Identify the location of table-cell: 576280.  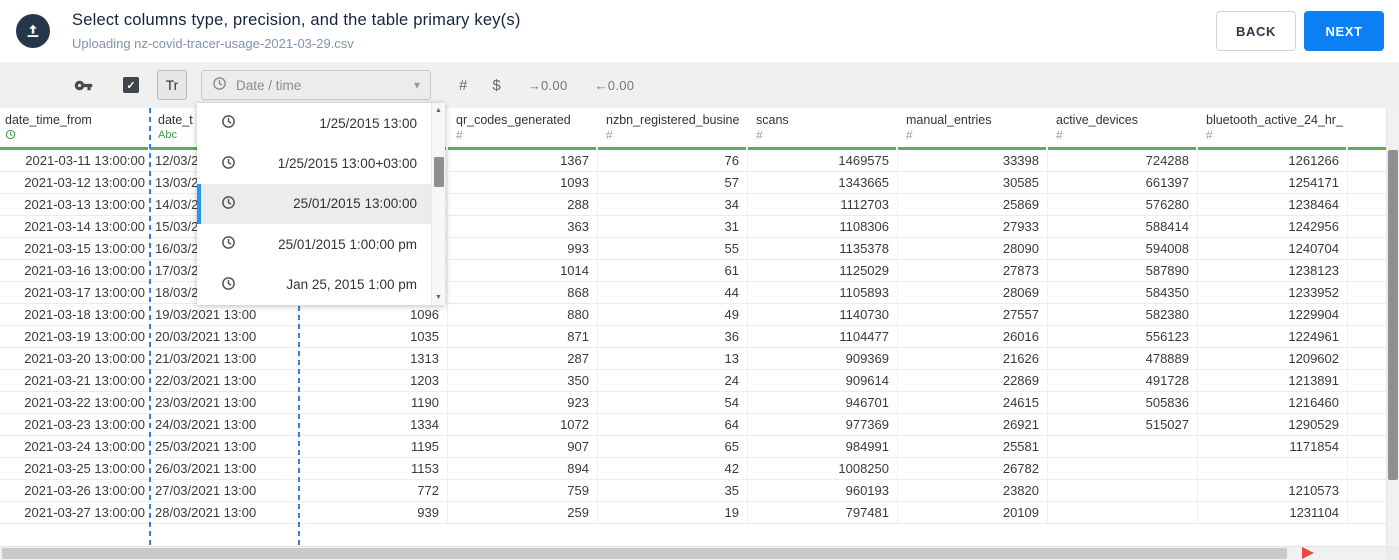
(1123, 205).